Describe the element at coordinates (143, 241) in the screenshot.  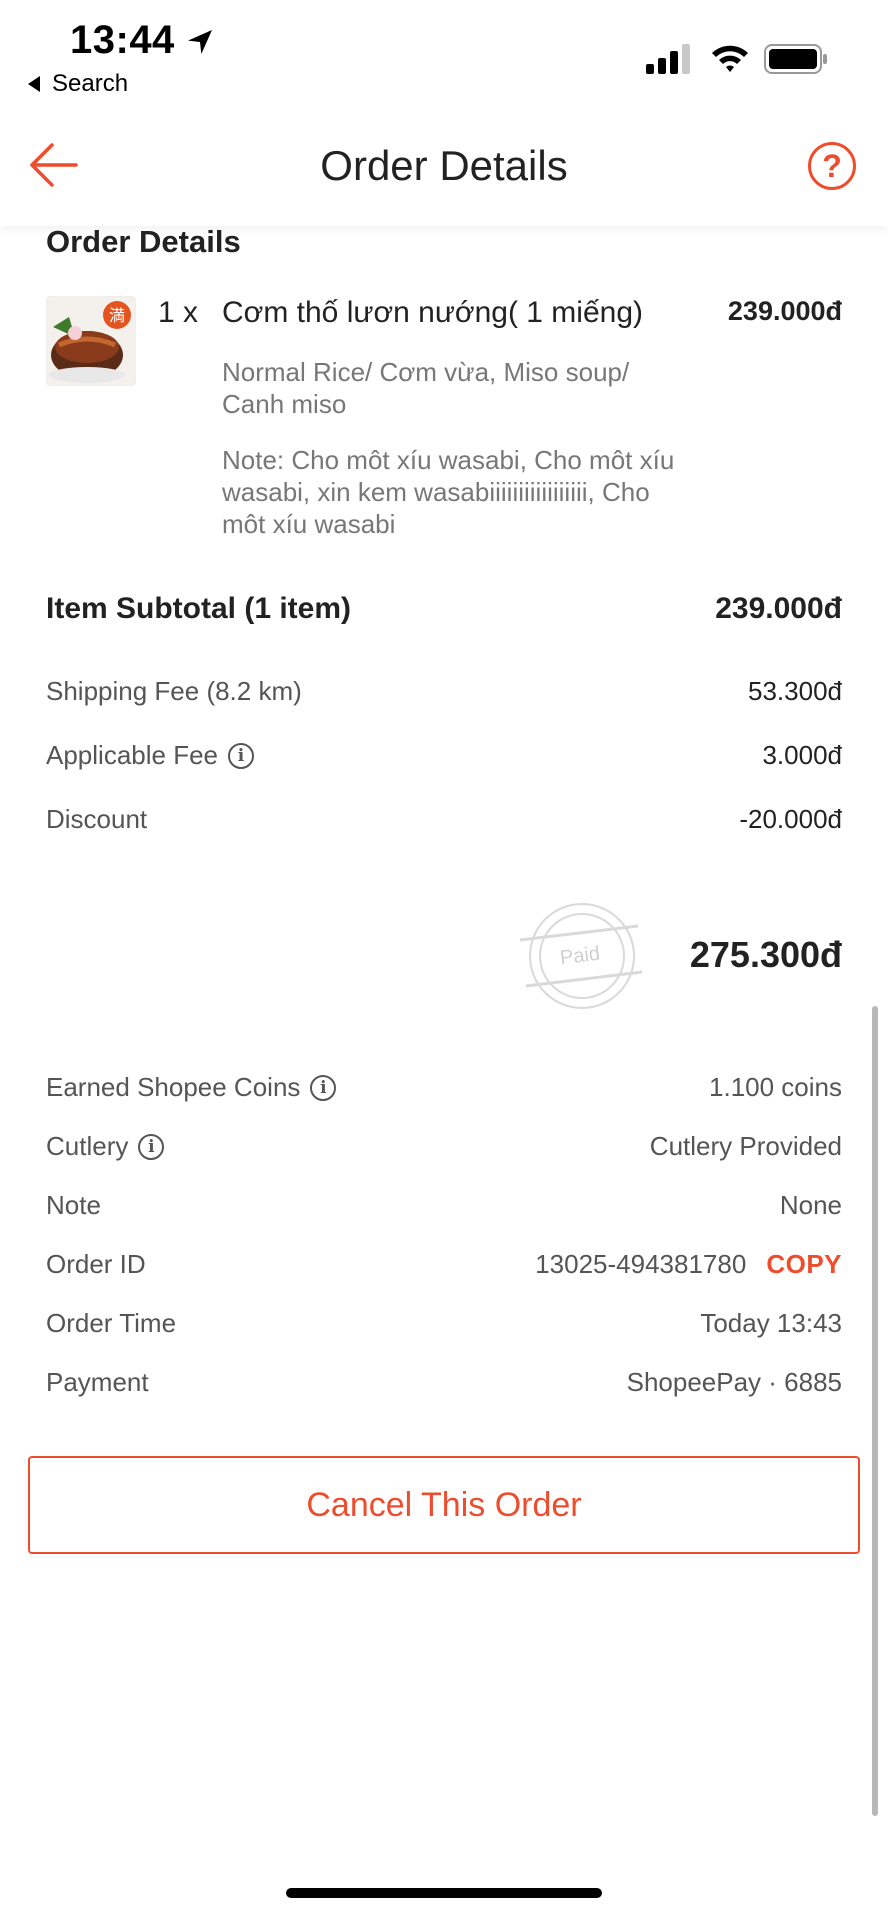
I see `section-title: Order Details` at that location.